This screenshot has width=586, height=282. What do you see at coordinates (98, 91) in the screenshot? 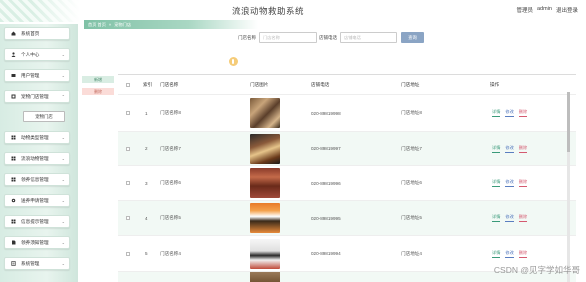
I see `delete-button: 删除` at bounding box center [98, 91].